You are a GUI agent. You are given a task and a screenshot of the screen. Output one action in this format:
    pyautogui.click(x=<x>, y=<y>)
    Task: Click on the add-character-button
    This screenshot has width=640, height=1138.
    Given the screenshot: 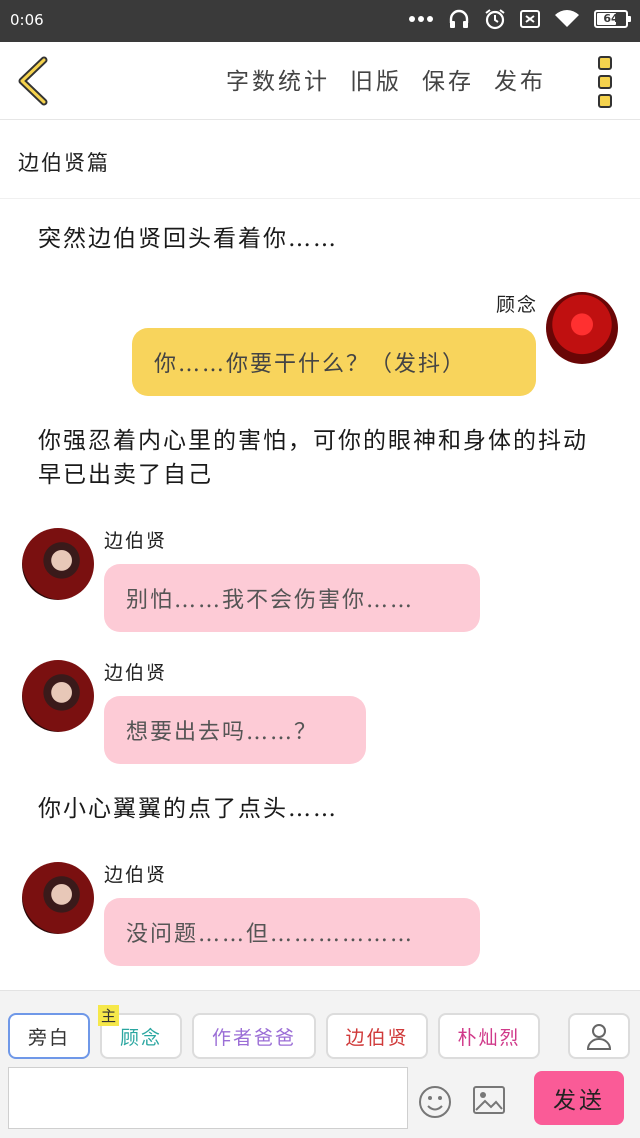 What is the action you would take?
    pyautogui.click(x=599, y=1036)
    